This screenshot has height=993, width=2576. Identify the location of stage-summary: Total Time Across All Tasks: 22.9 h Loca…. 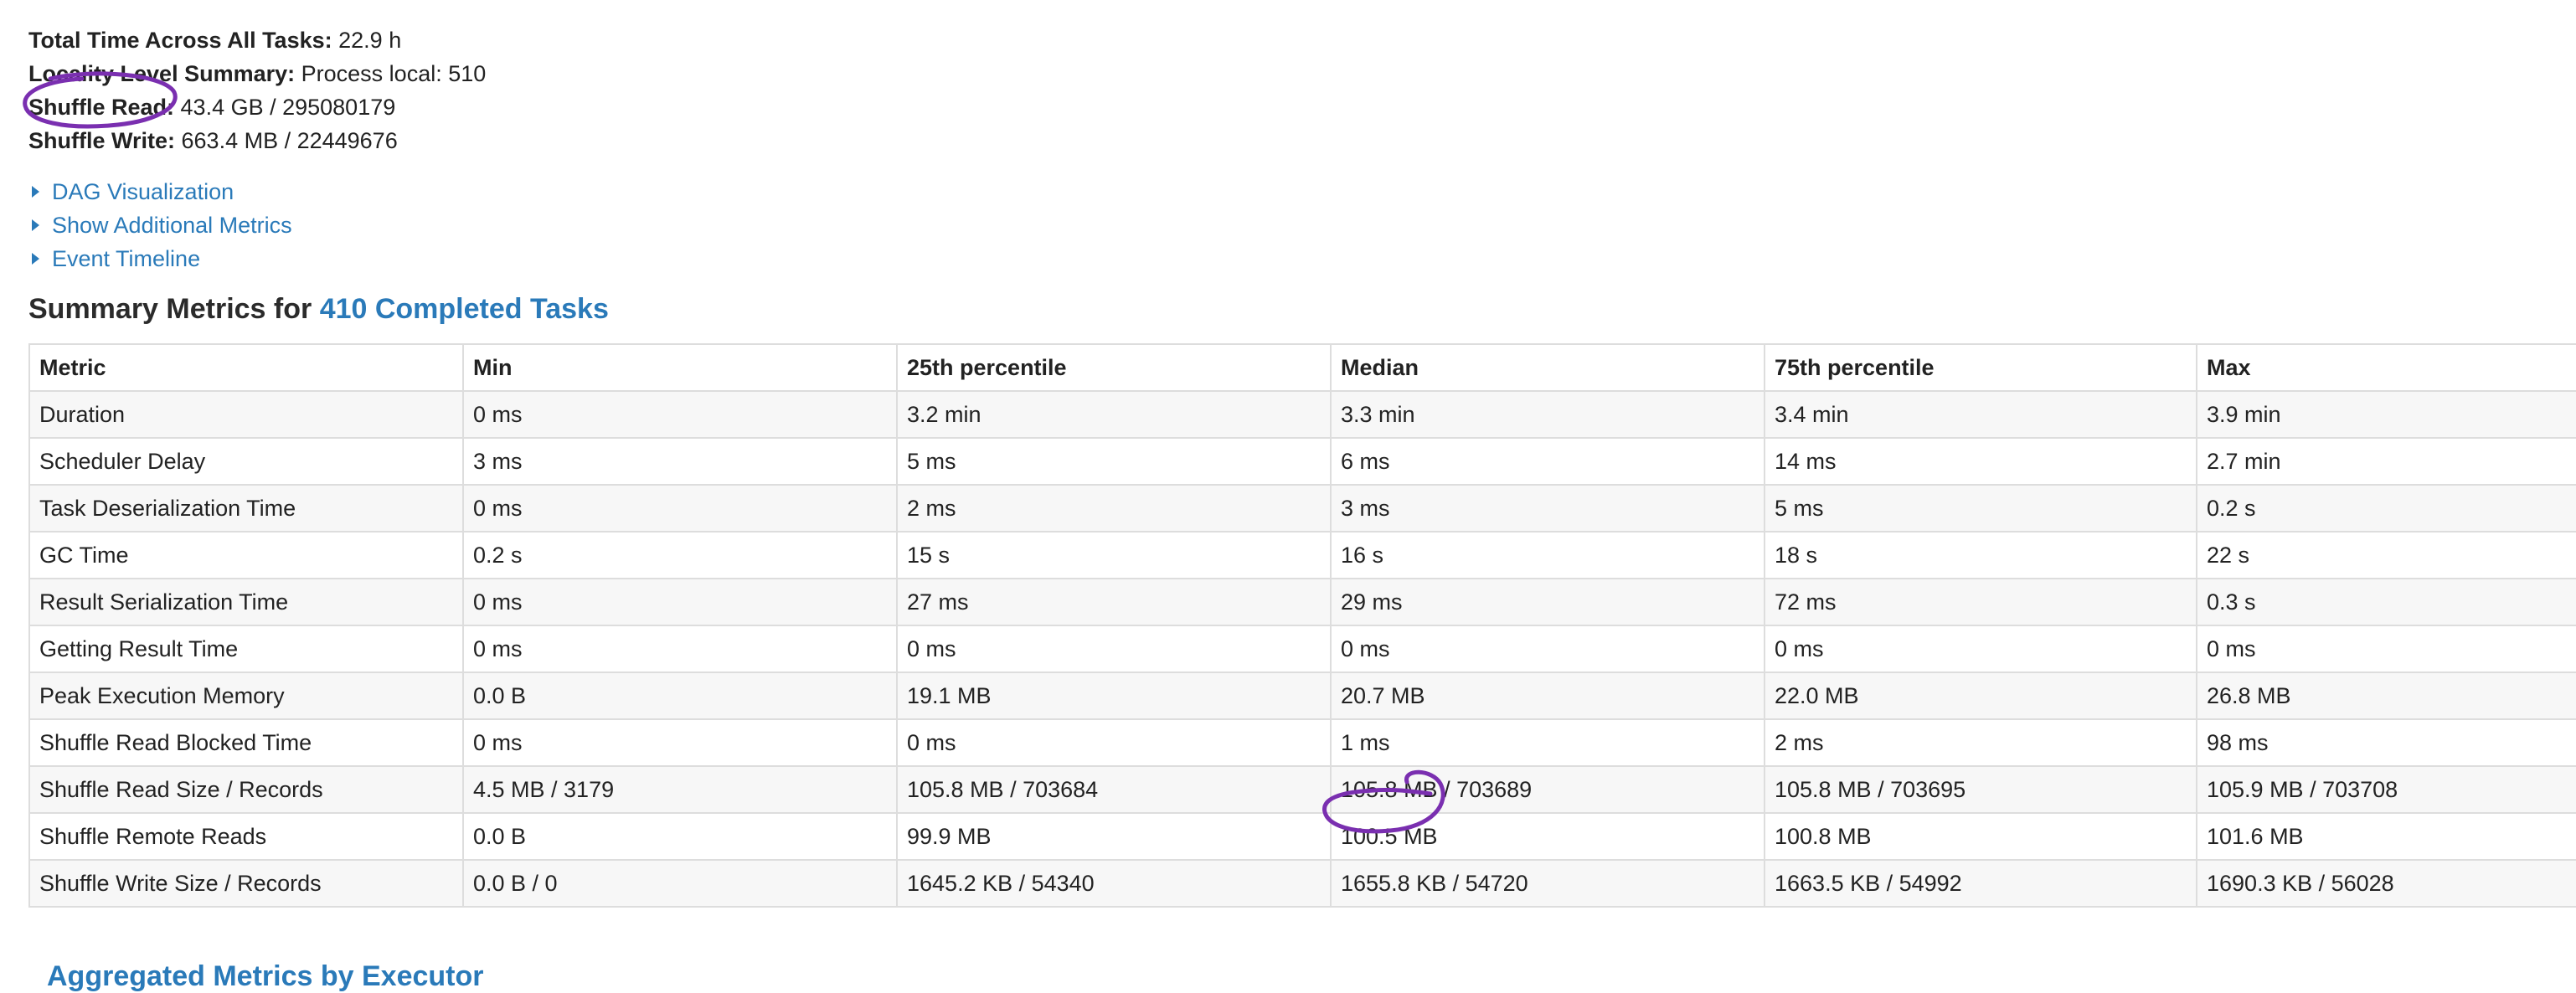
(257, 90).